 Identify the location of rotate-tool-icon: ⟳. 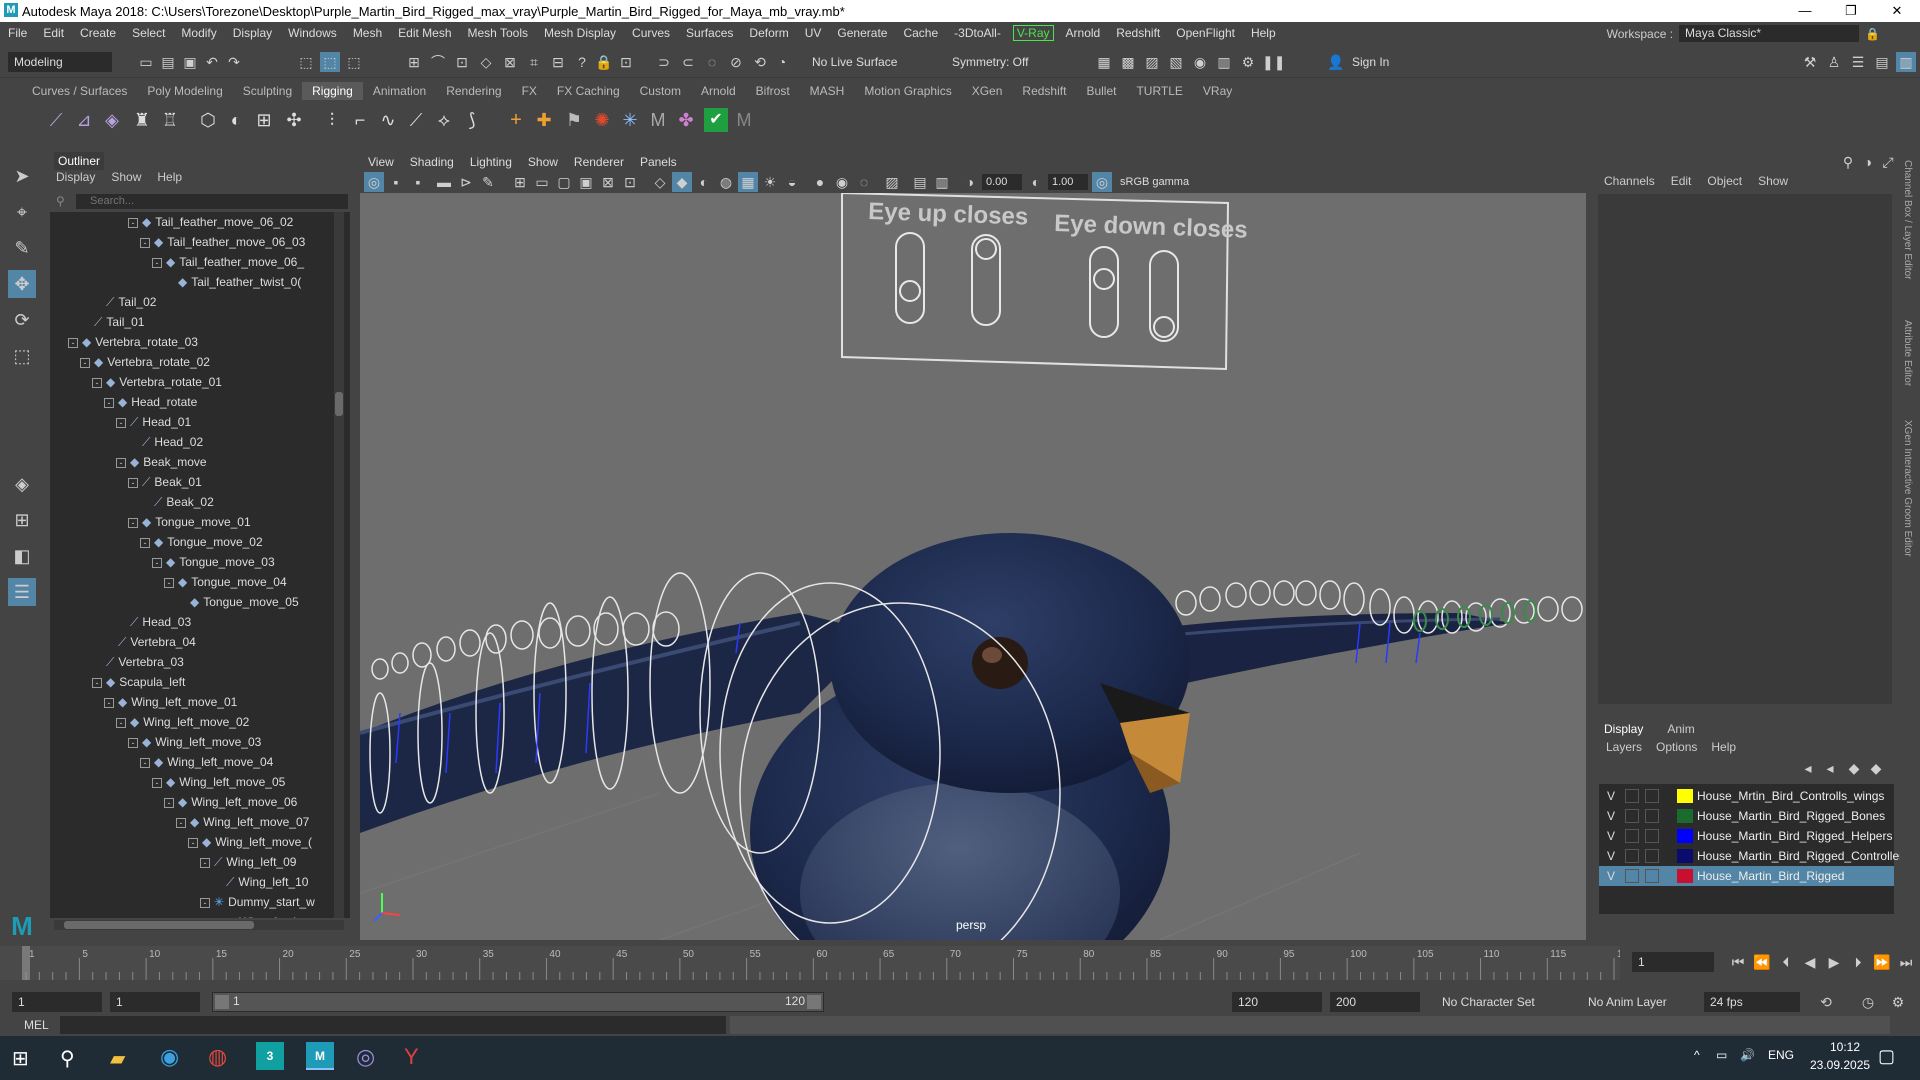
(22, 320).